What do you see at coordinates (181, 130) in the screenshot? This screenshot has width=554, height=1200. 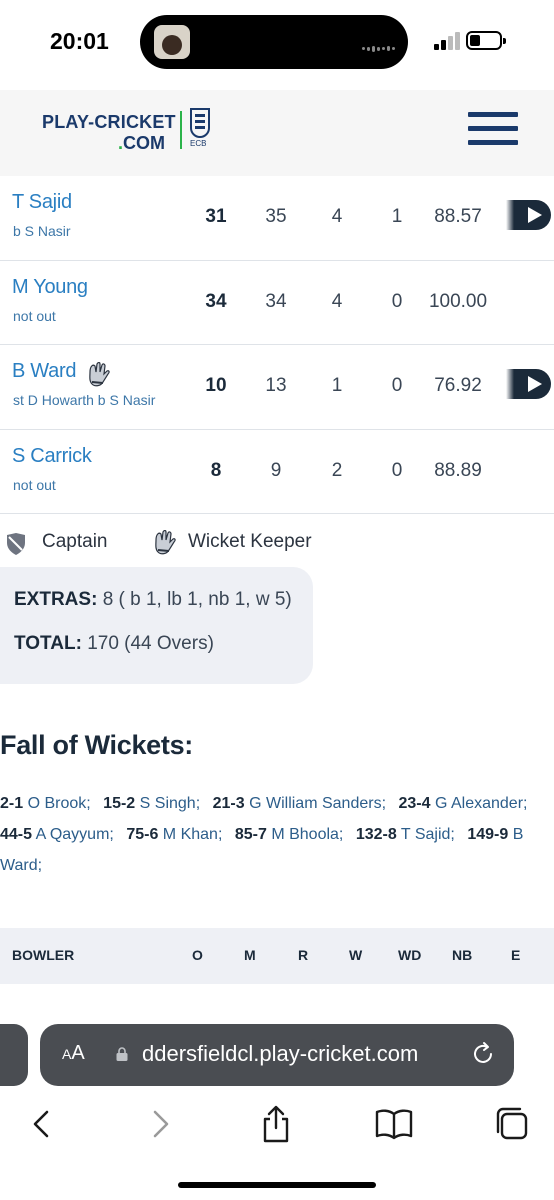 I see `logo-divider` at bounding box center [181, 130].